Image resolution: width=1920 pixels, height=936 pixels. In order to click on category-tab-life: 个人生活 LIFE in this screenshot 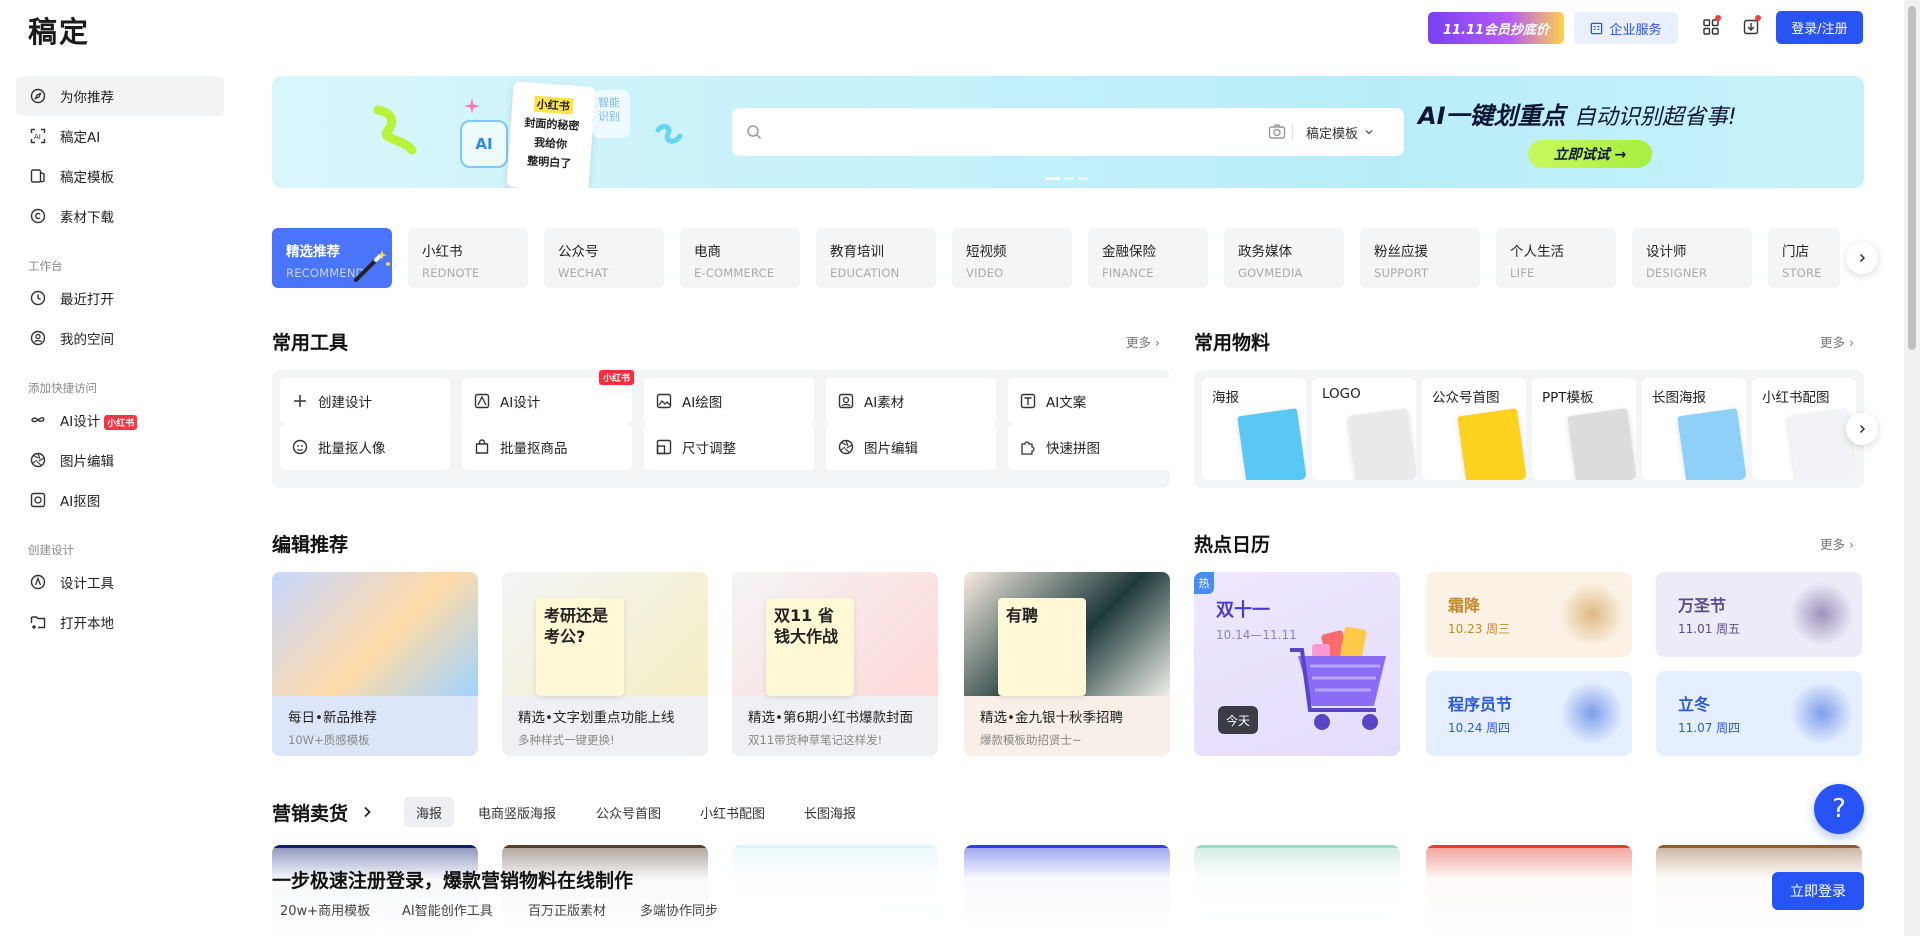, I will do `click(1556, 258)`.